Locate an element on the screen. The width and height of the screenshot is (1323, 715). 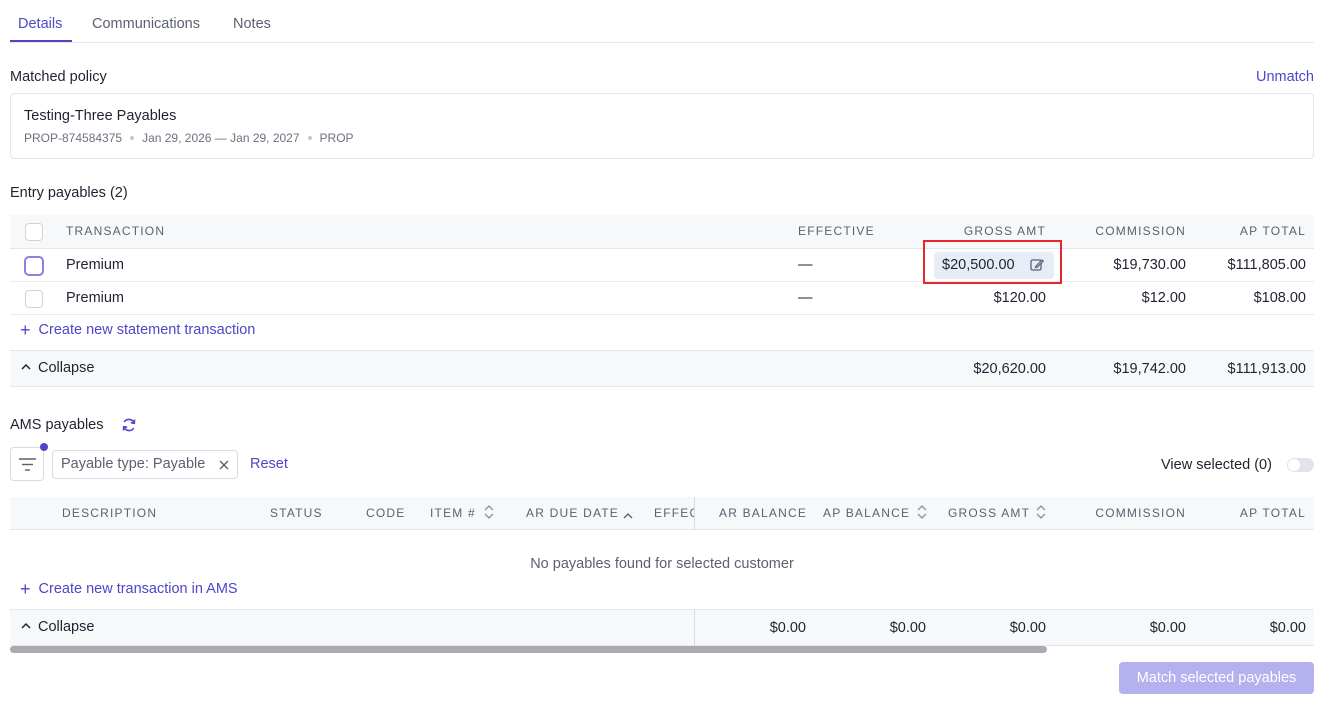
header-effective-clipped: EFFEC is located at coordinates (673, 513).